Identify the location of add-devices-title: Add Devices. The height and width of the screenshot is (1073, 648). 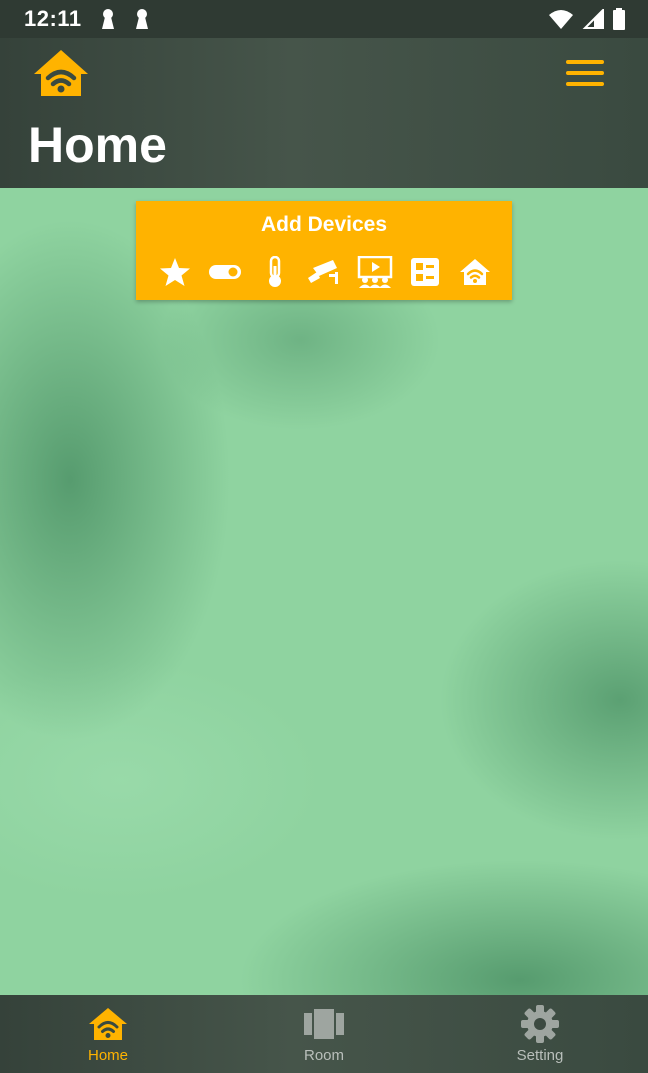
(324, 224).